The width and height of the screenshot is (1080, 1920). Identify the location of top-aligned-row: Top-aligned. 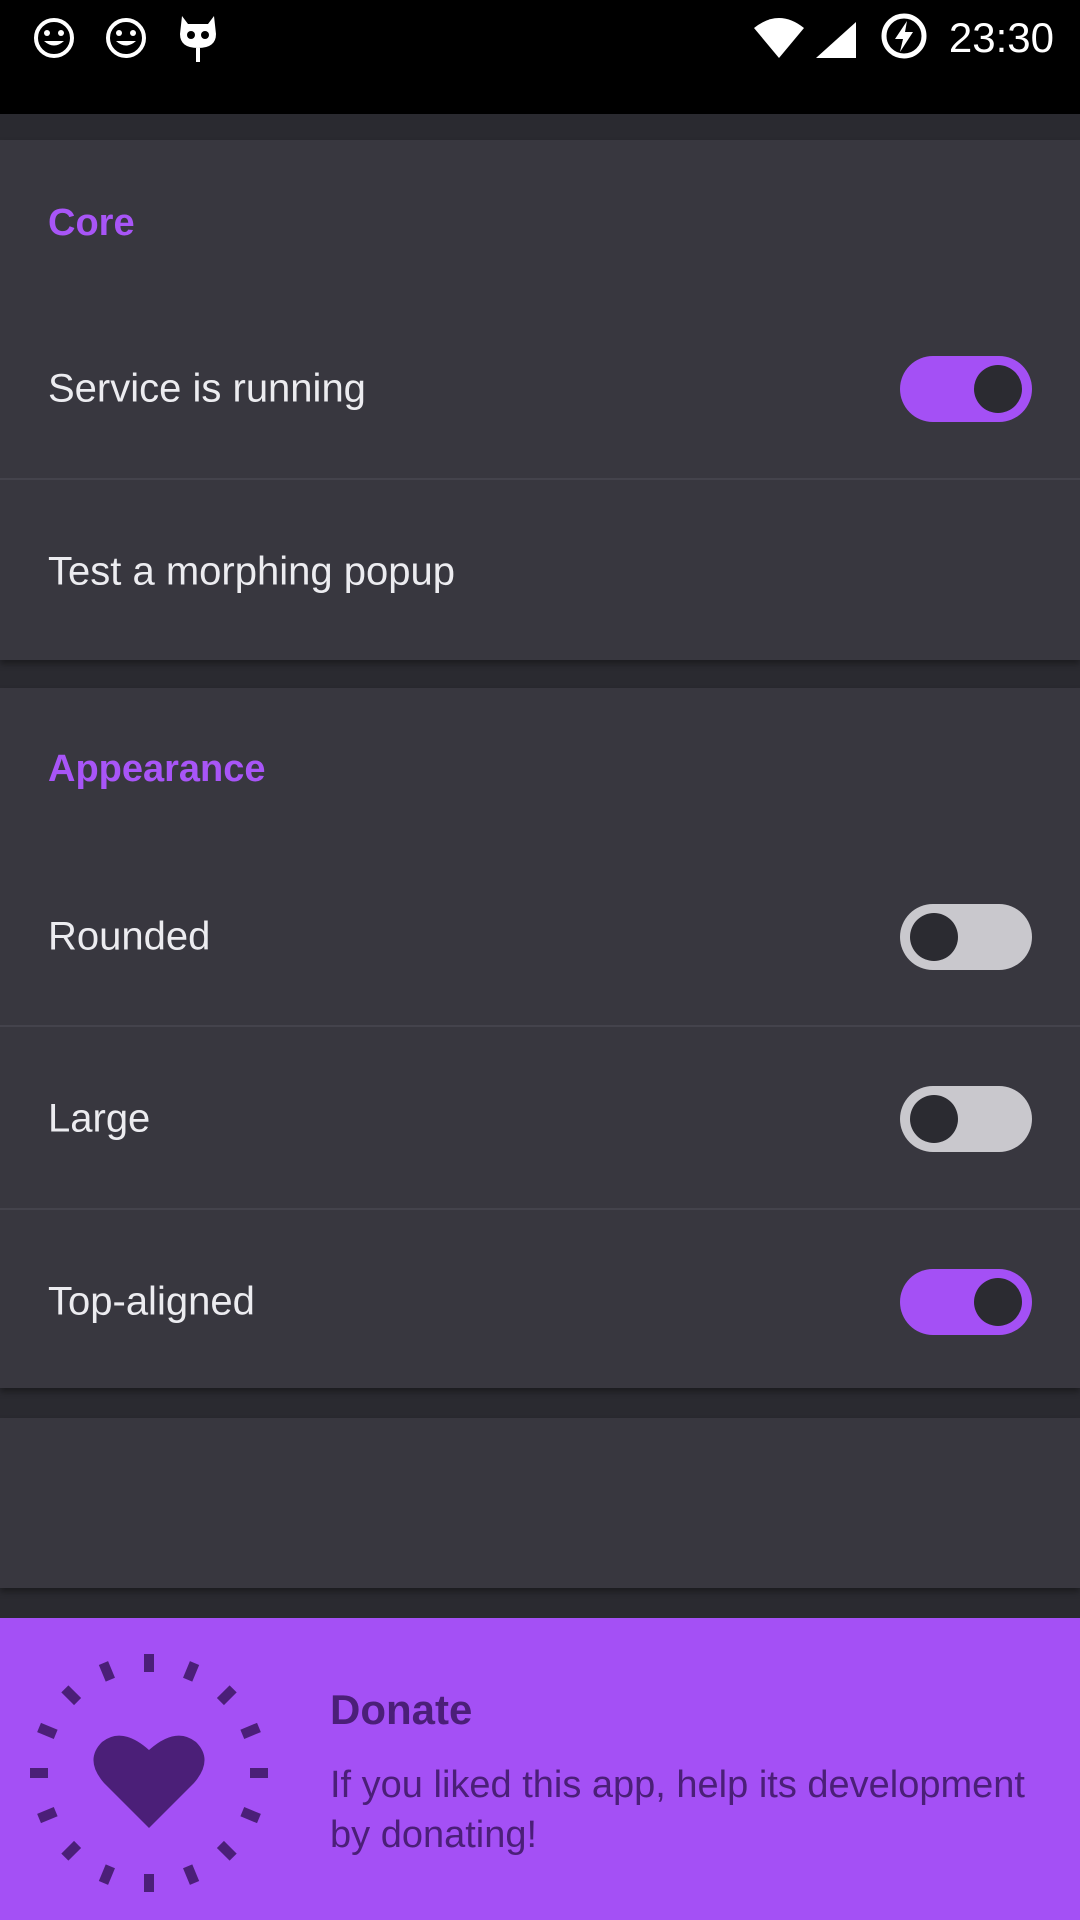
(540, 1301).